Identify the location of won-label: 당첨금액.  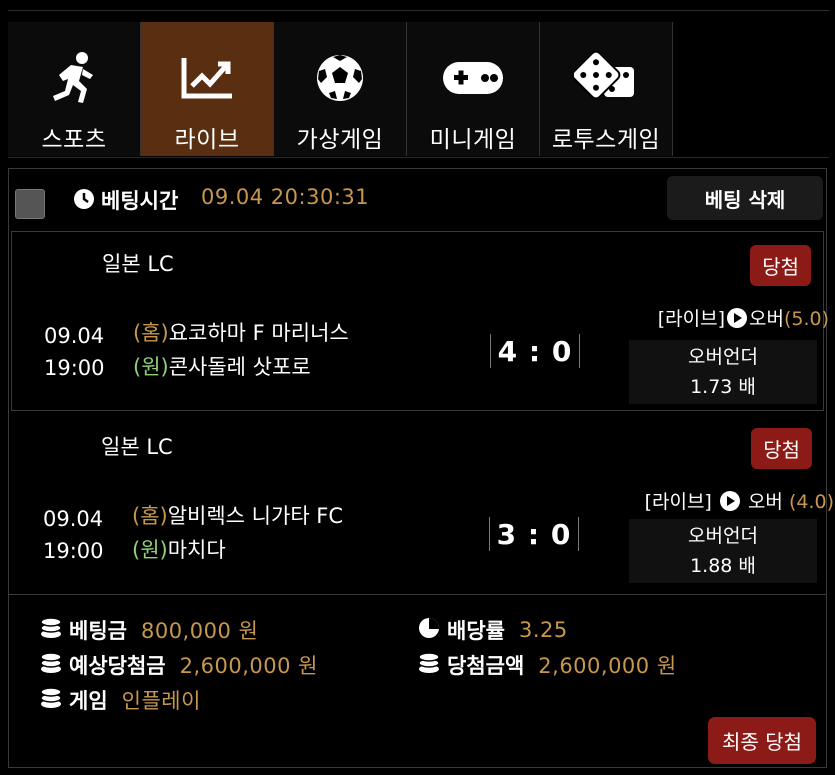
(486, 666).